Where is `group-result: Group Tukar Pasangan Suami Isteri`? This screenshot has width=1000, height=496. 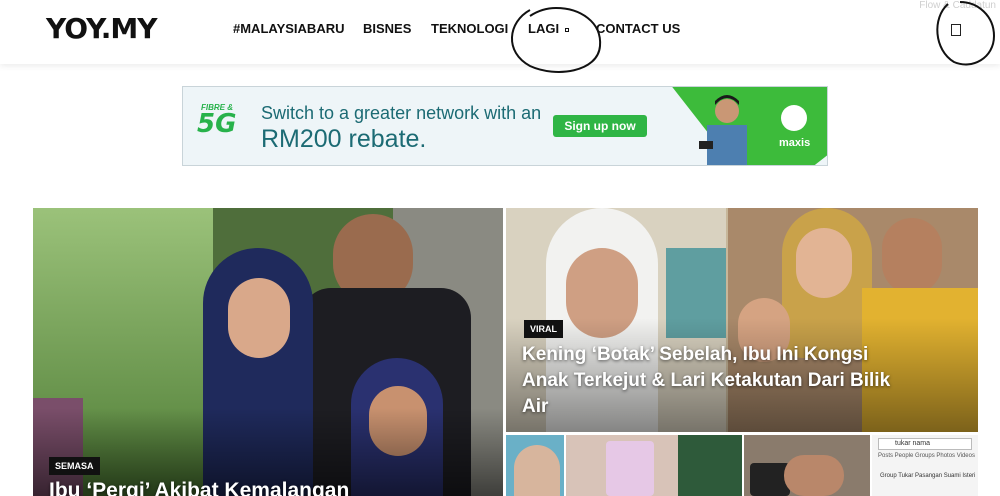
group-result: Group Tukar Pasangan Suami Isteri is located at coordinates (928, 476).